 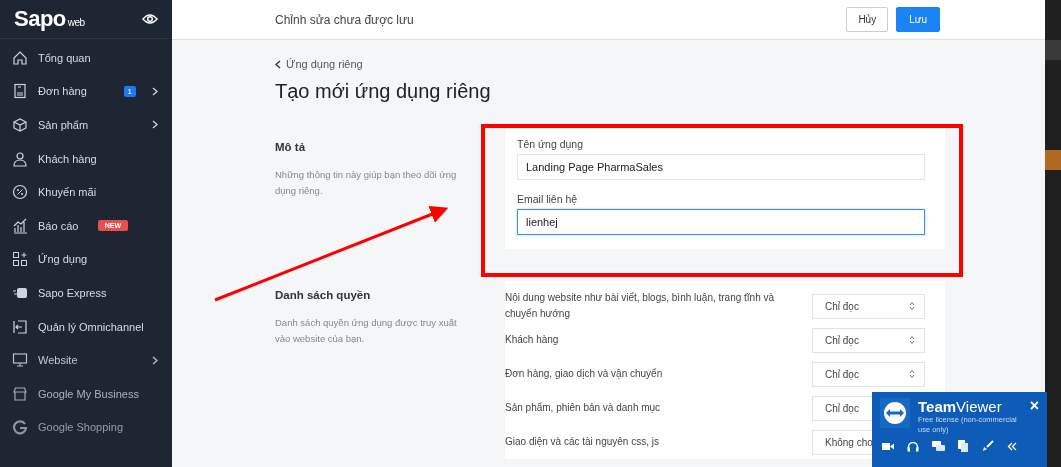 I want to click on section-heading: Mô tả, so click(x=291, y=147).